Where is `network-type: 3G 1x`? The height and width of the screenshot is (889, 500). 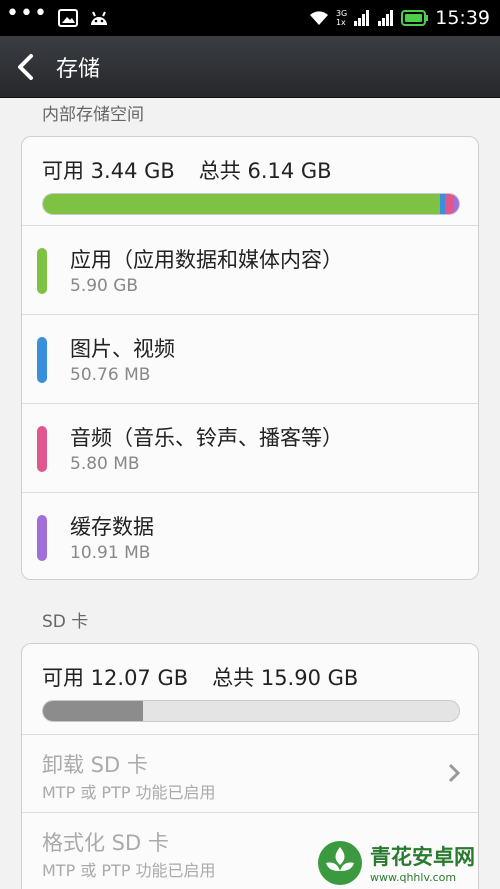
network-type: 3G 1x is located at coordinates (341, 18).